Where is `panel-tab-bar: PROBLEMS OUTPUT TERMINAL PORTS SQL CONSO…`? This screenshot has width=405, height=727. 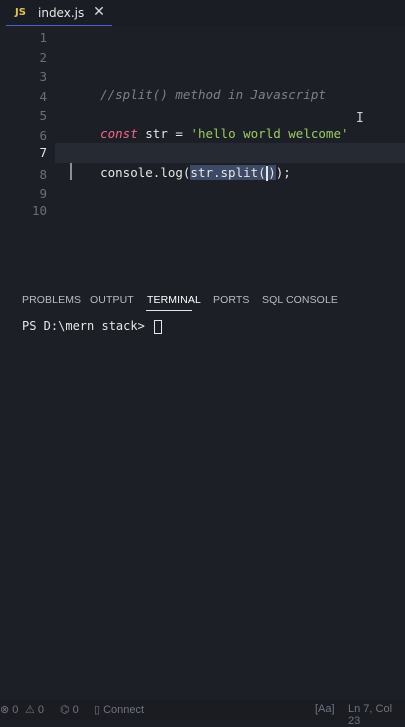 panel-tab-bar: PROBLEMS OUTPUT TERMINAL PORTS SQL CONSO… is located at coordinates (202, 299).